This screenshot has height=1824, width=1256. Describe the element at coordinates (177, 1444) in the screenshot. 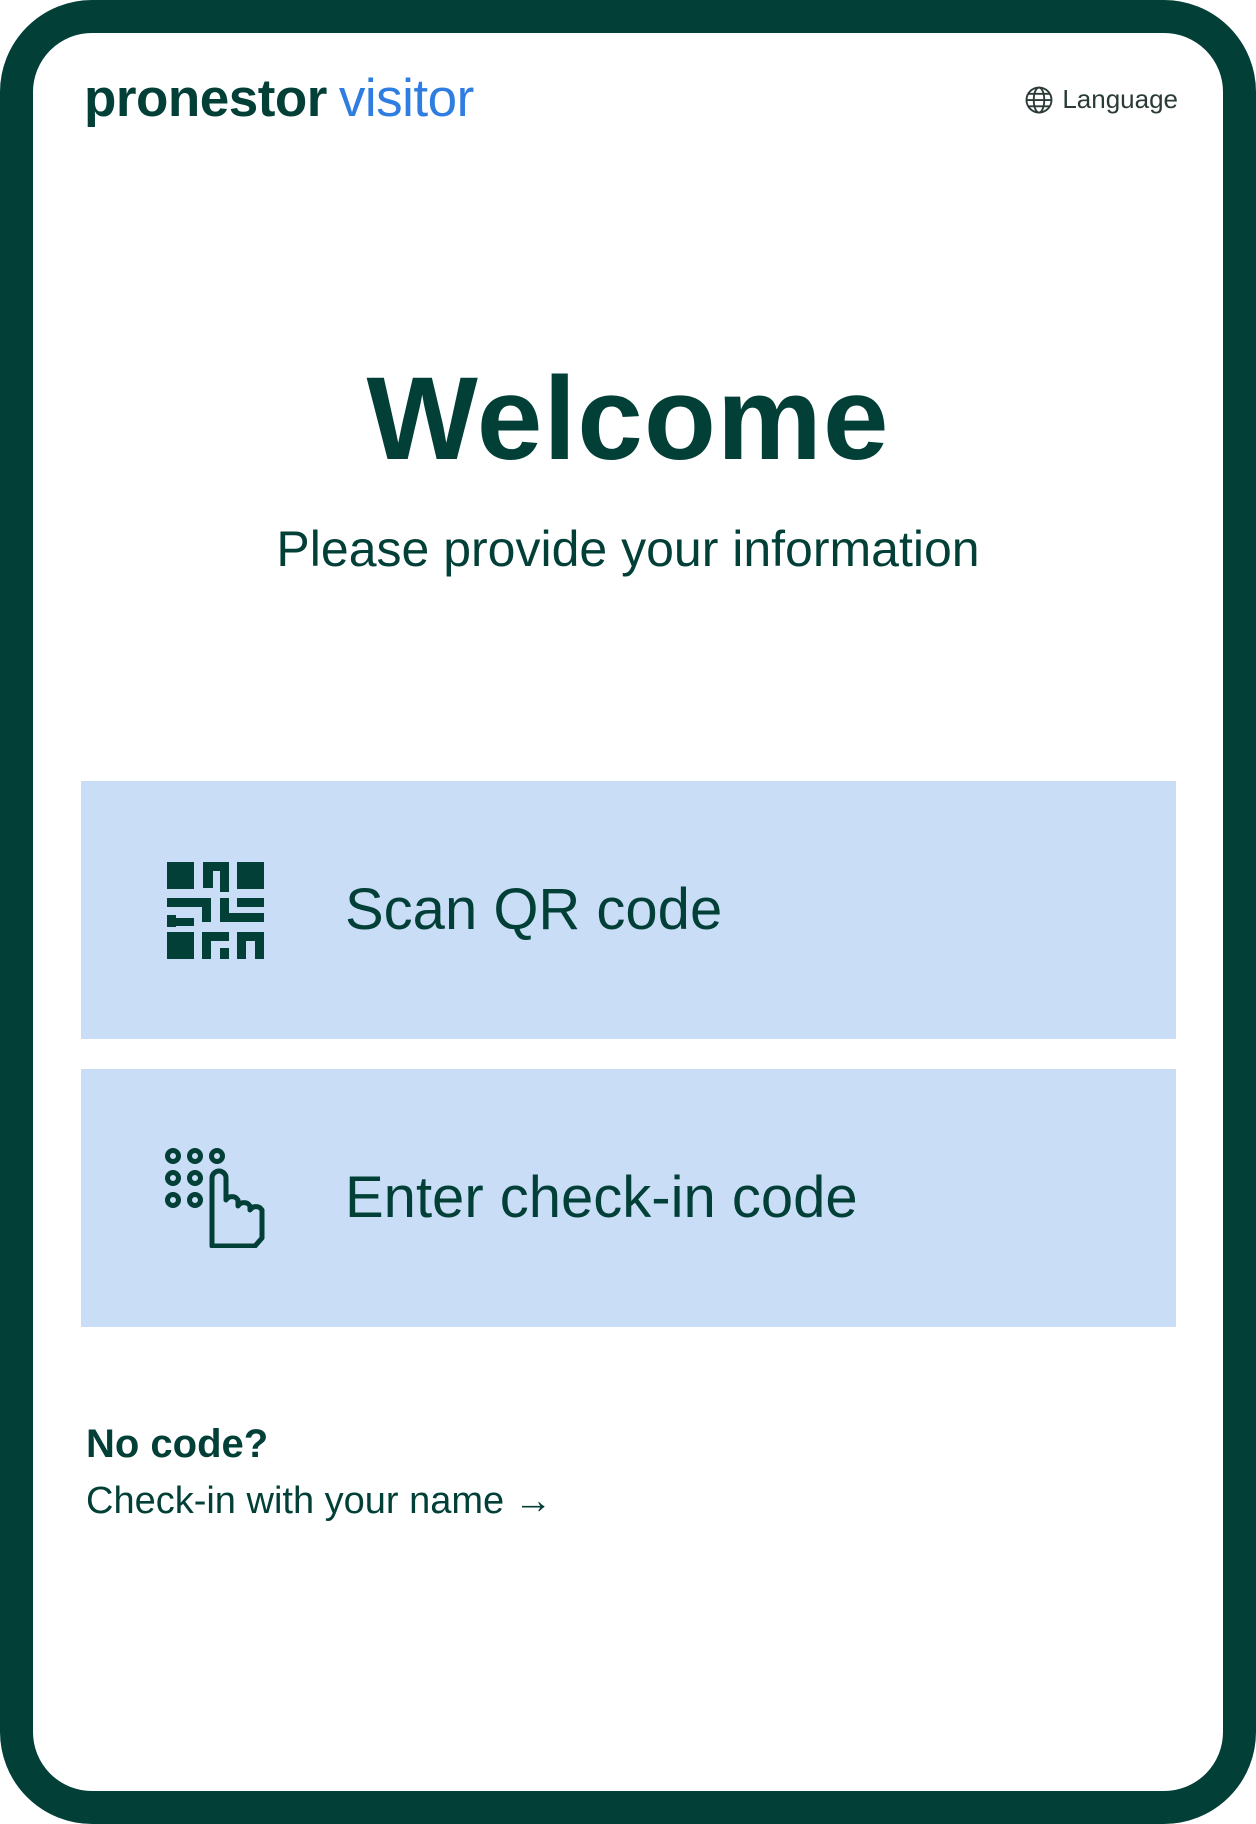

I see `no-code-heading: No code?` at that location.